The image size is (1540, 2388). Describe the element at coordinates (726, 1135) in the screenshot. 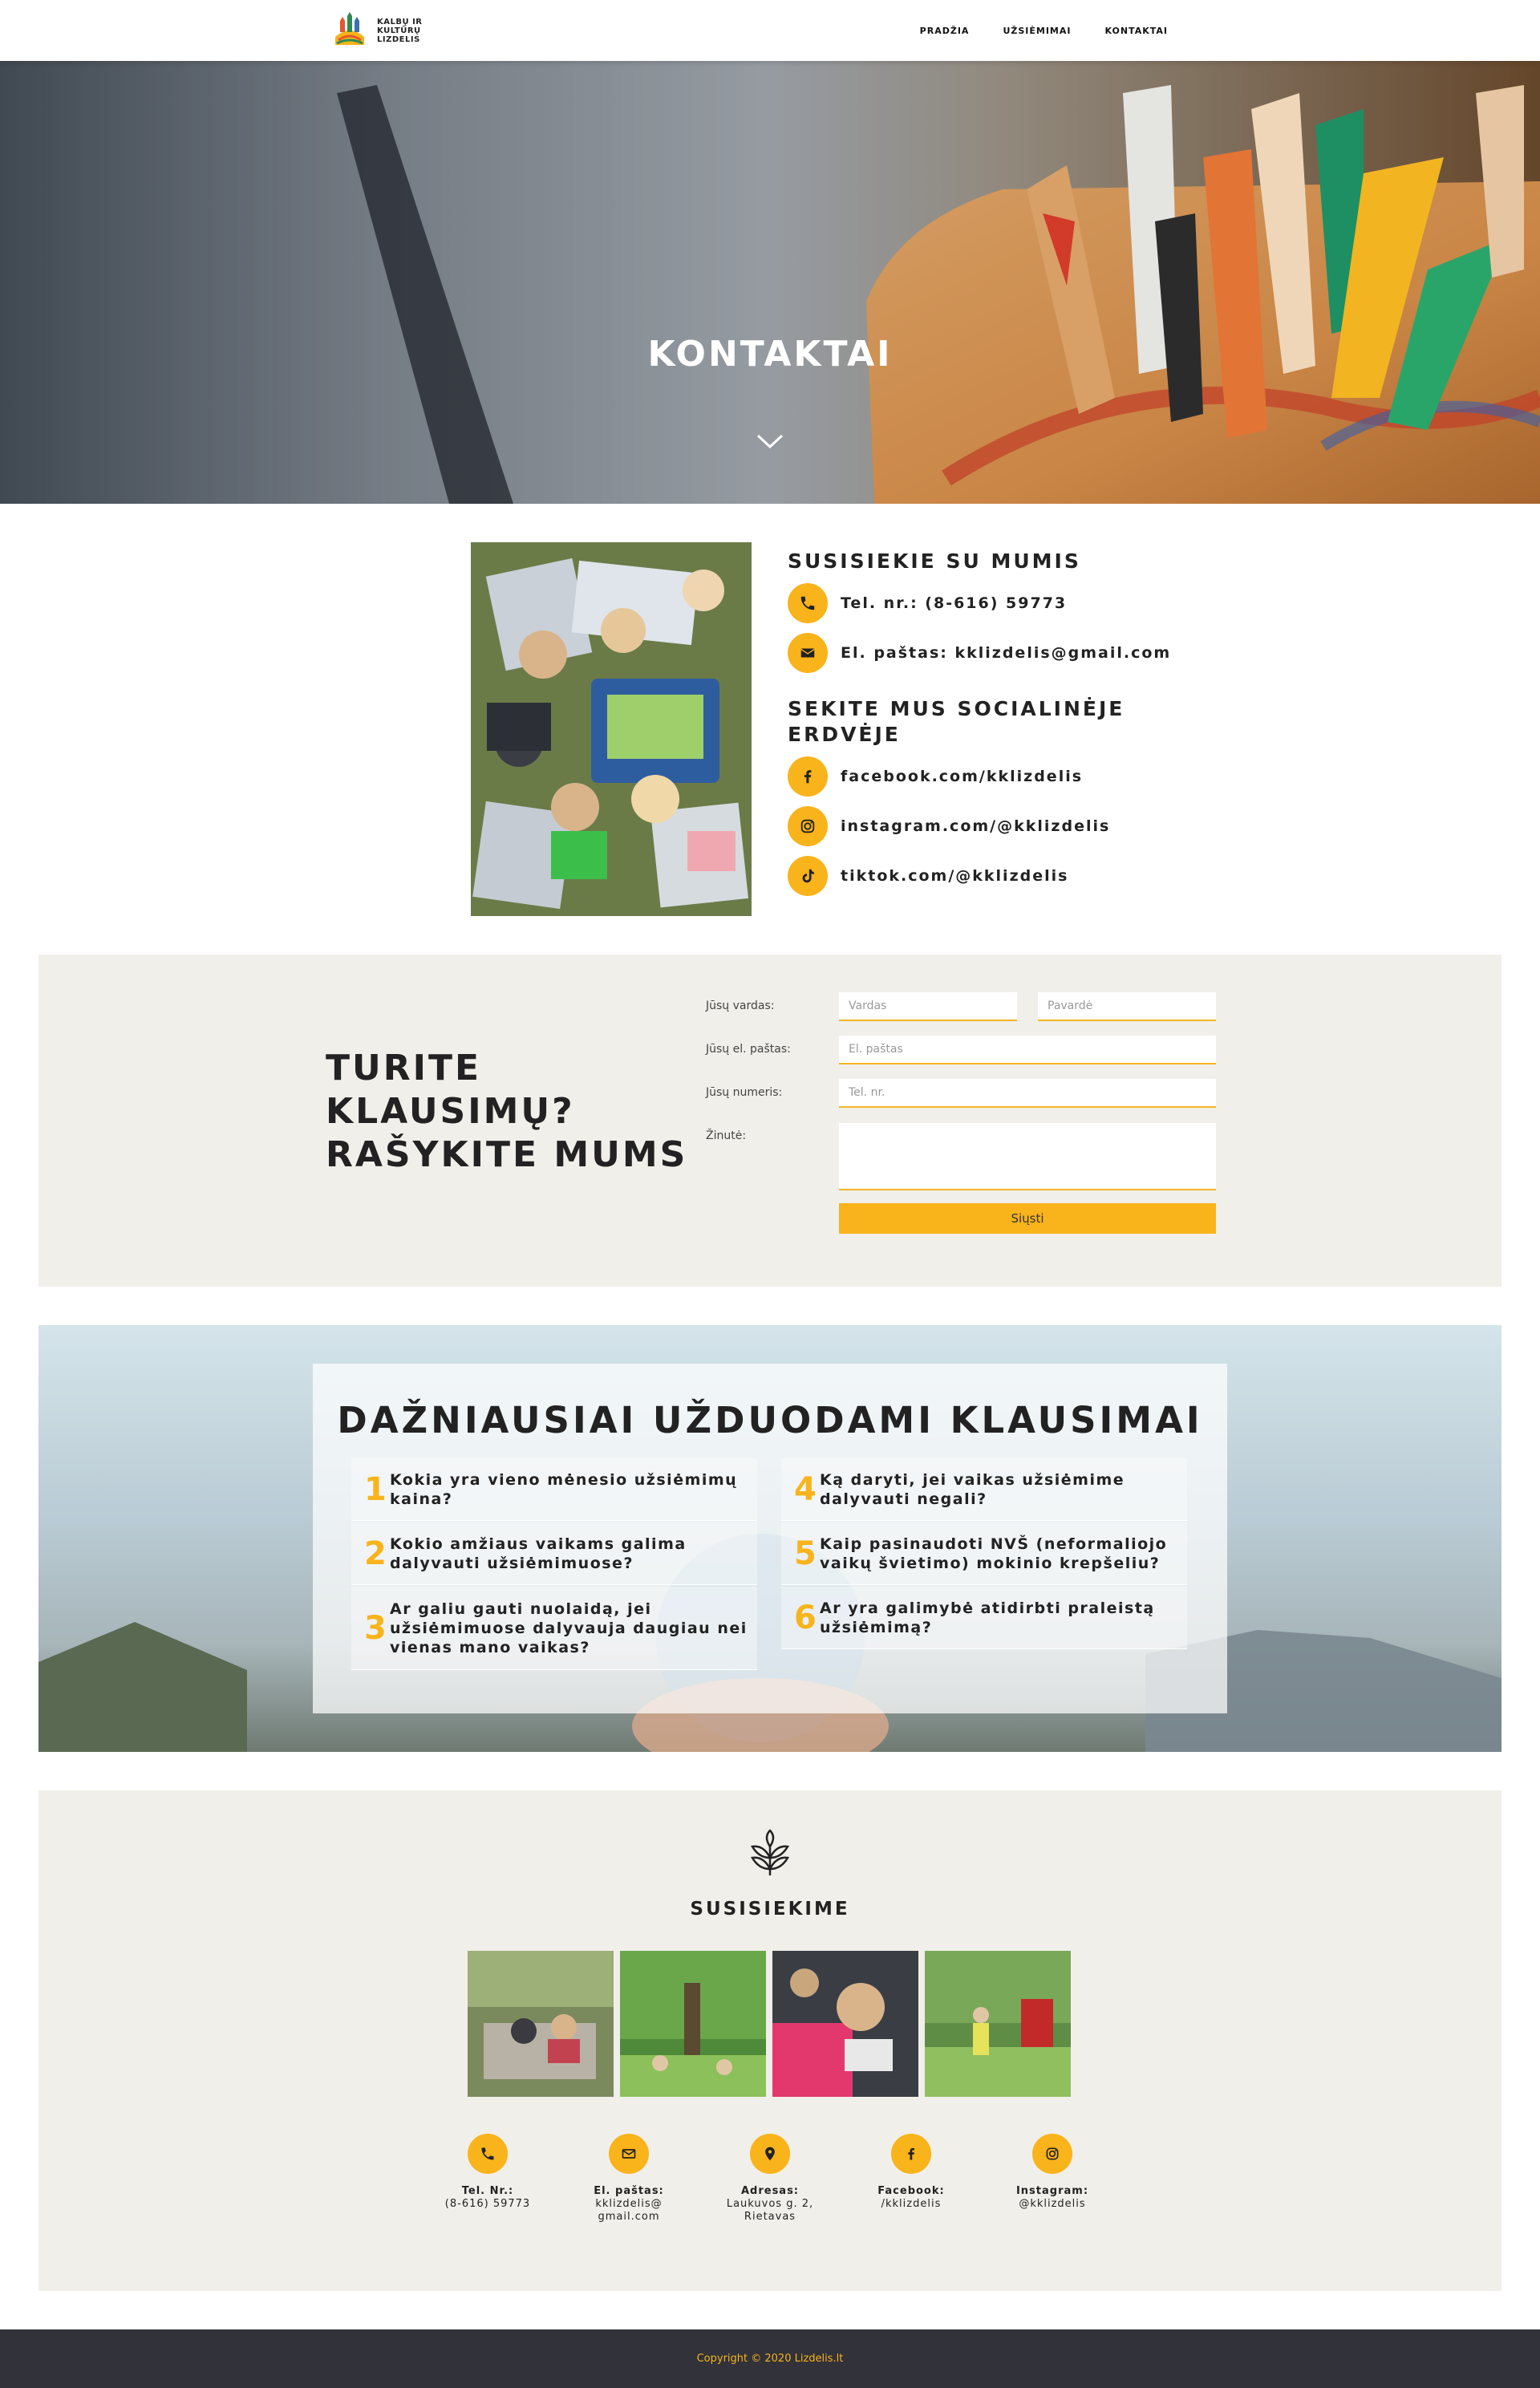

I see `message-label: Žinutė:` at that location.